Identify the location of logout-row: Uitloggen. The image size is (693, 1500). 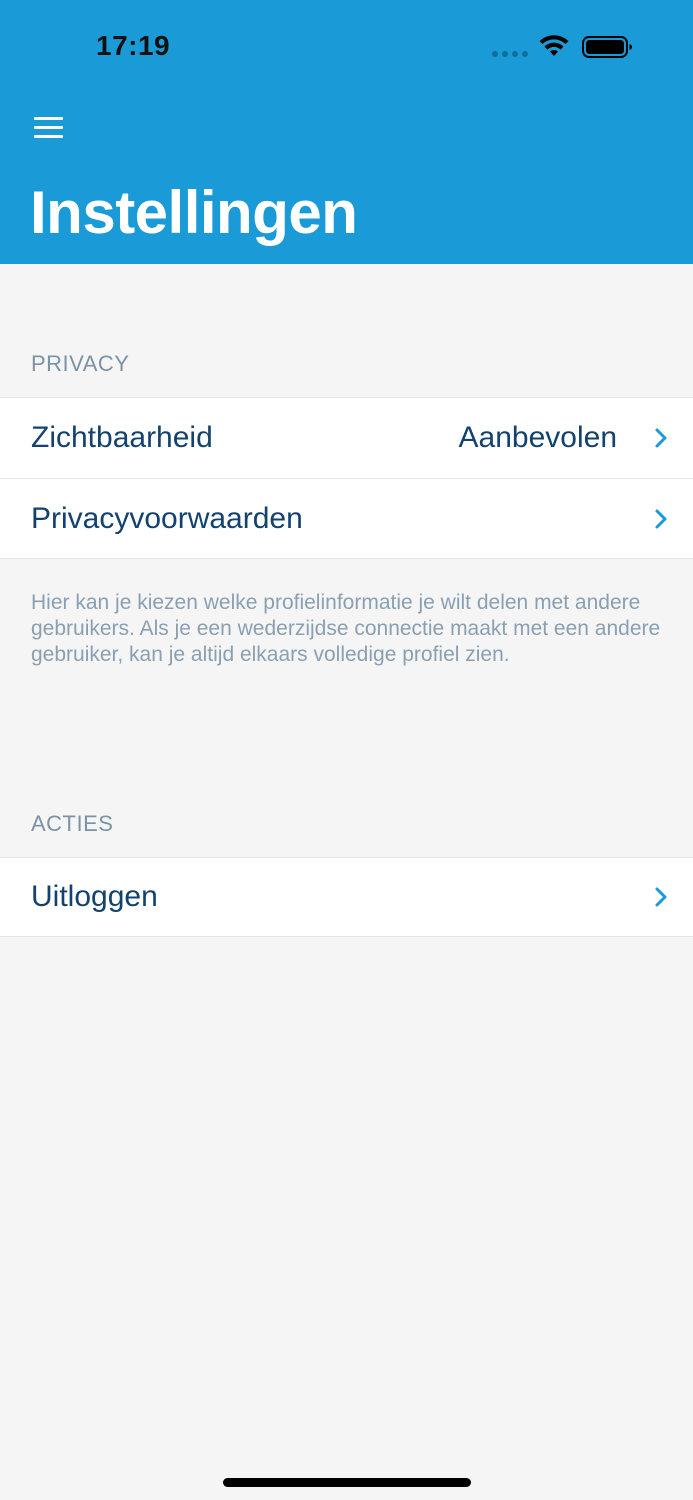
(346, 897).